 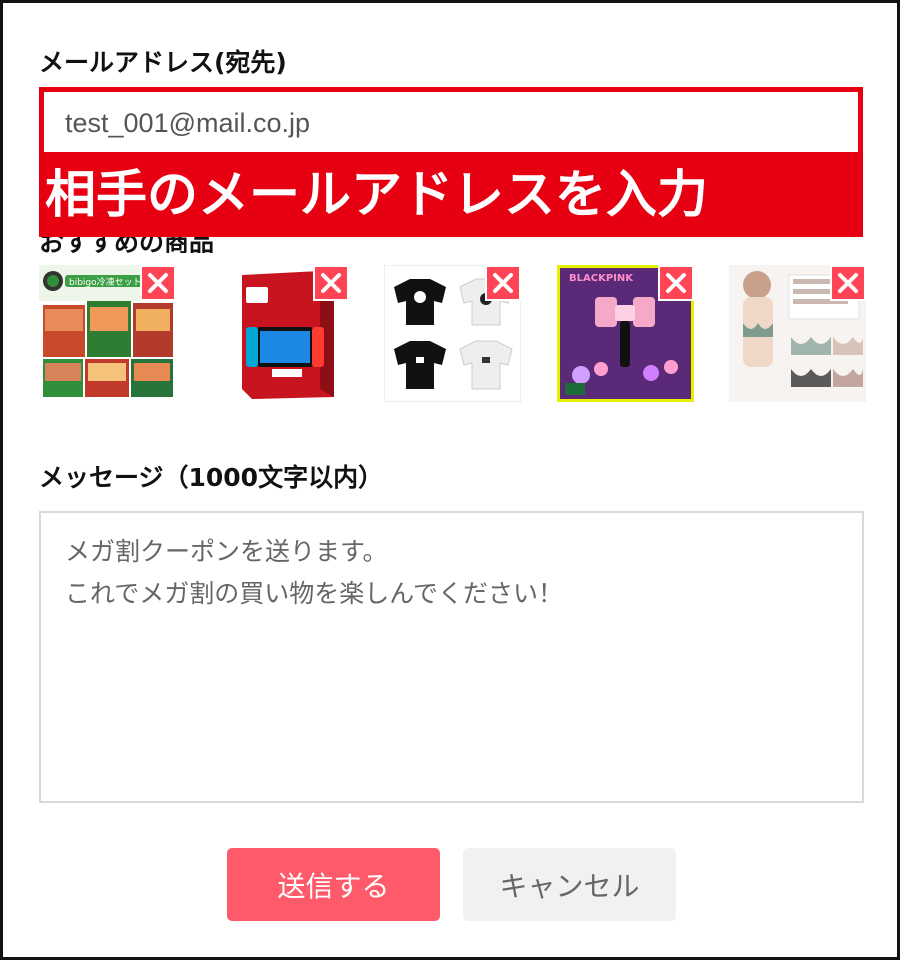 I want to click on send-button: 送信する, so click(x=333, y=884).